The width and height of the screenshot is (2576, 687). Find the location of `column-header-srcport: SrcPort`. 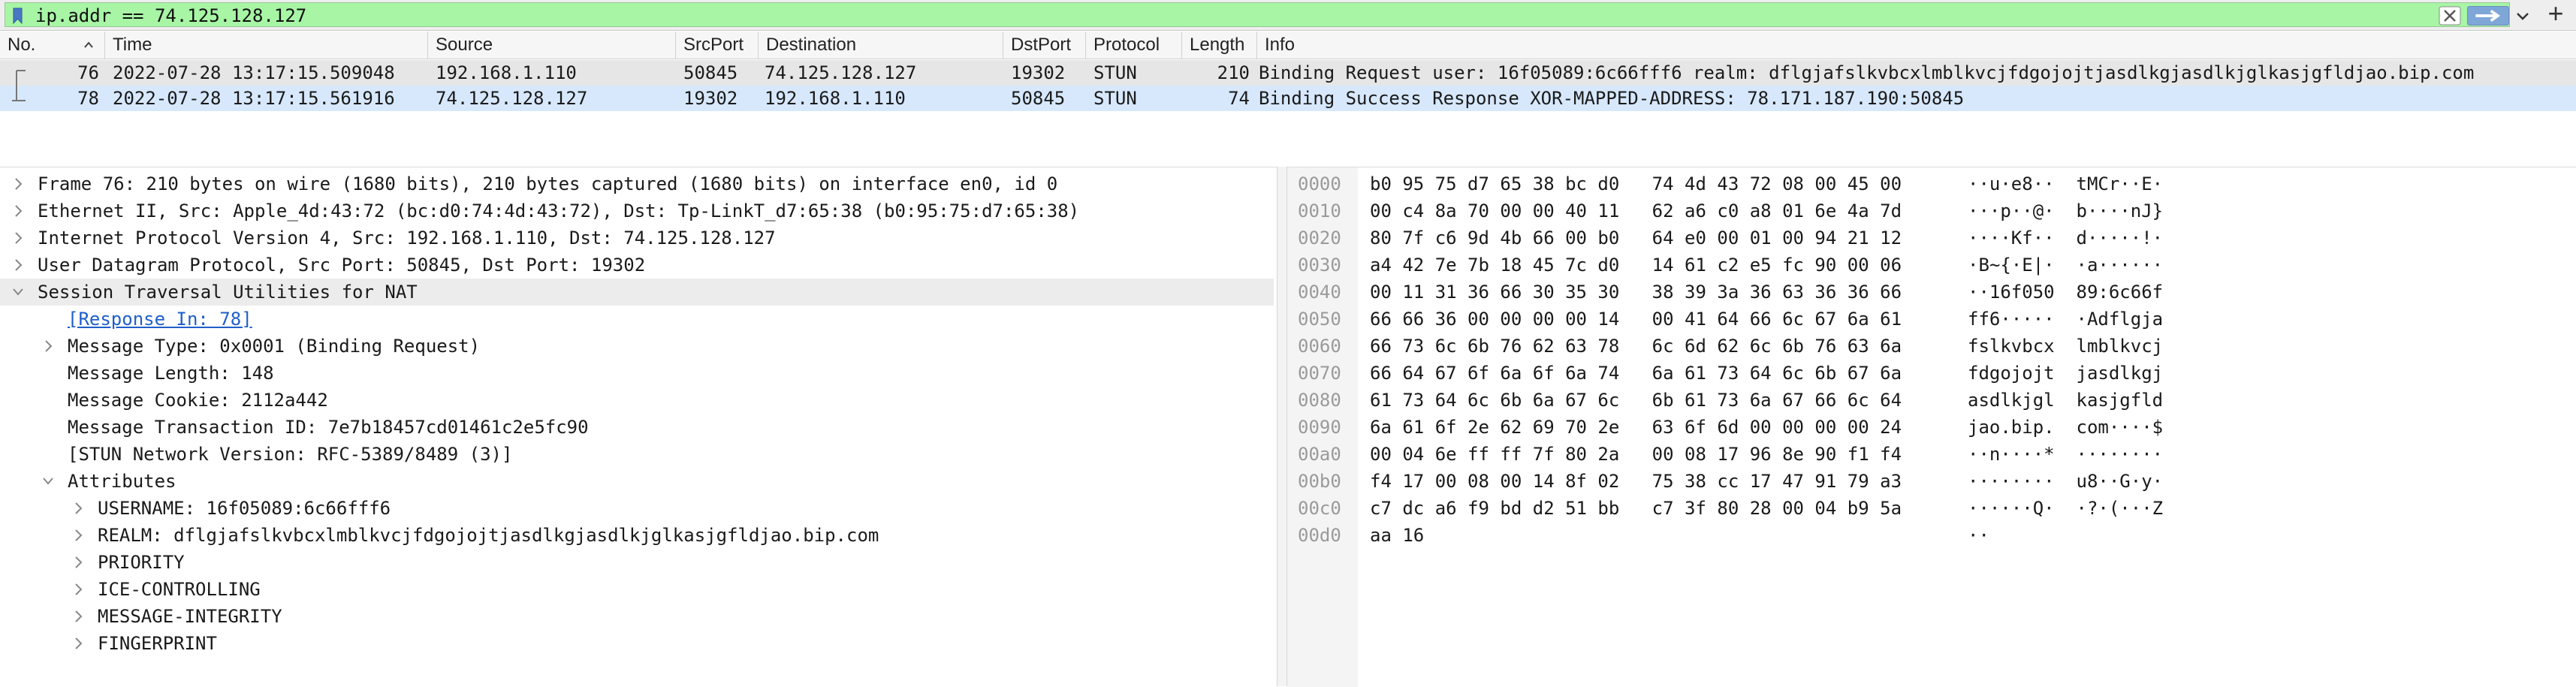

column-header-srcport: SrcPort is located at coordinates (717, 45).